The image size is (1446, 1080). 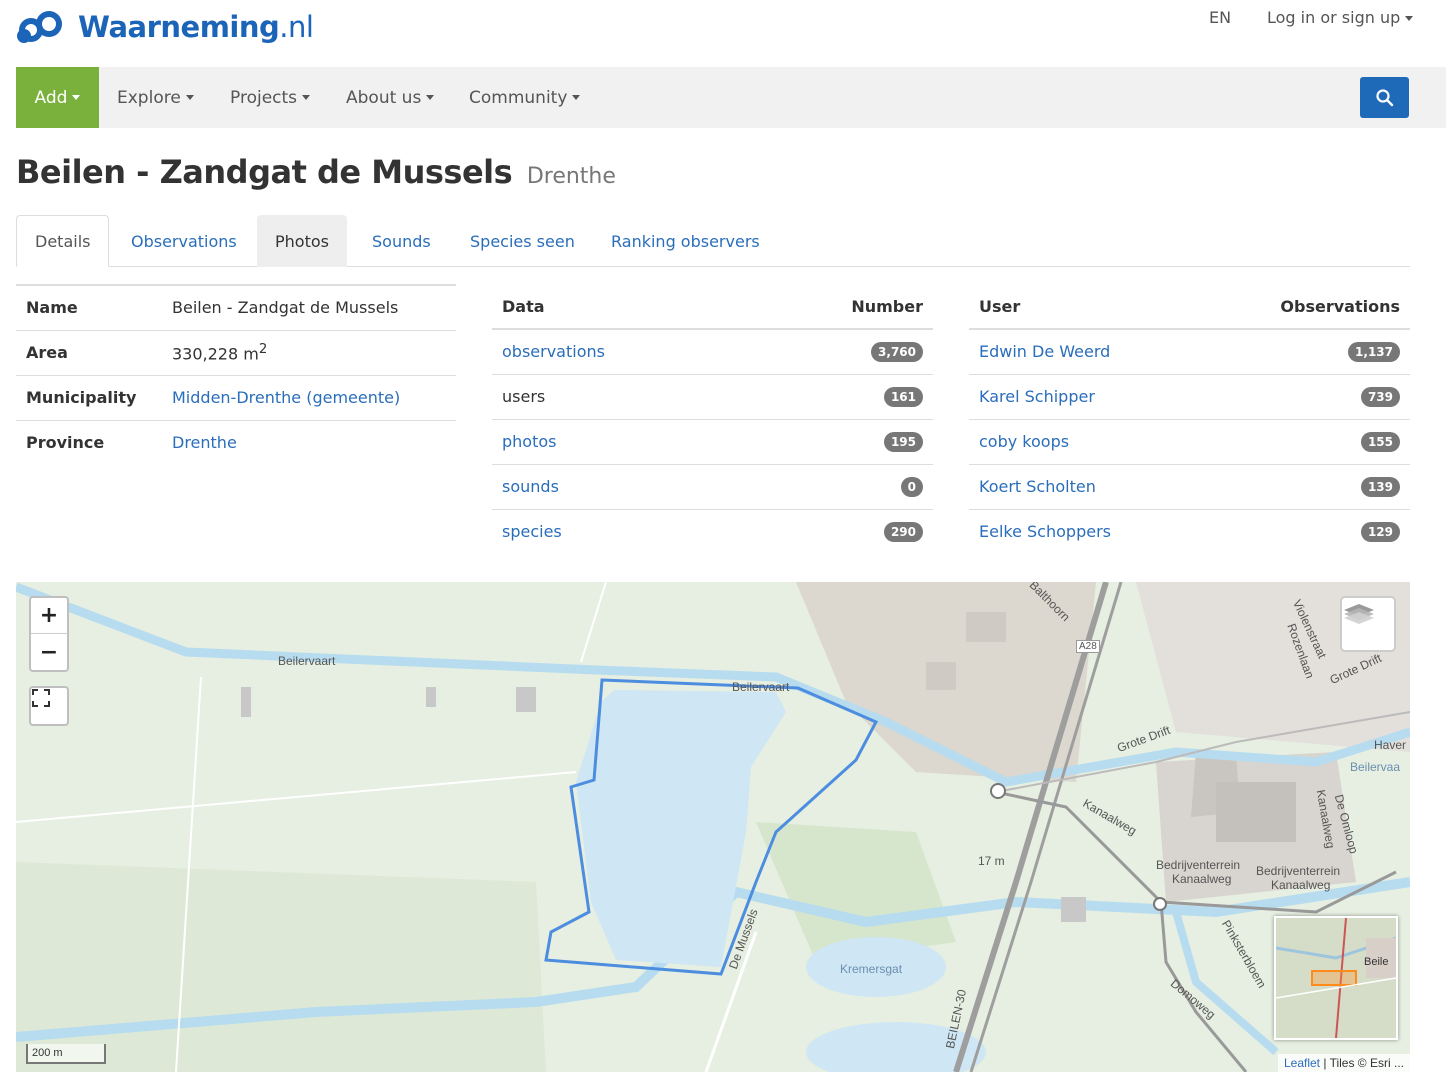 What do you see at coordinates (1304, 307) in the screenshot?
I see `column-header: Observations` at bounding box center [1304, 307].